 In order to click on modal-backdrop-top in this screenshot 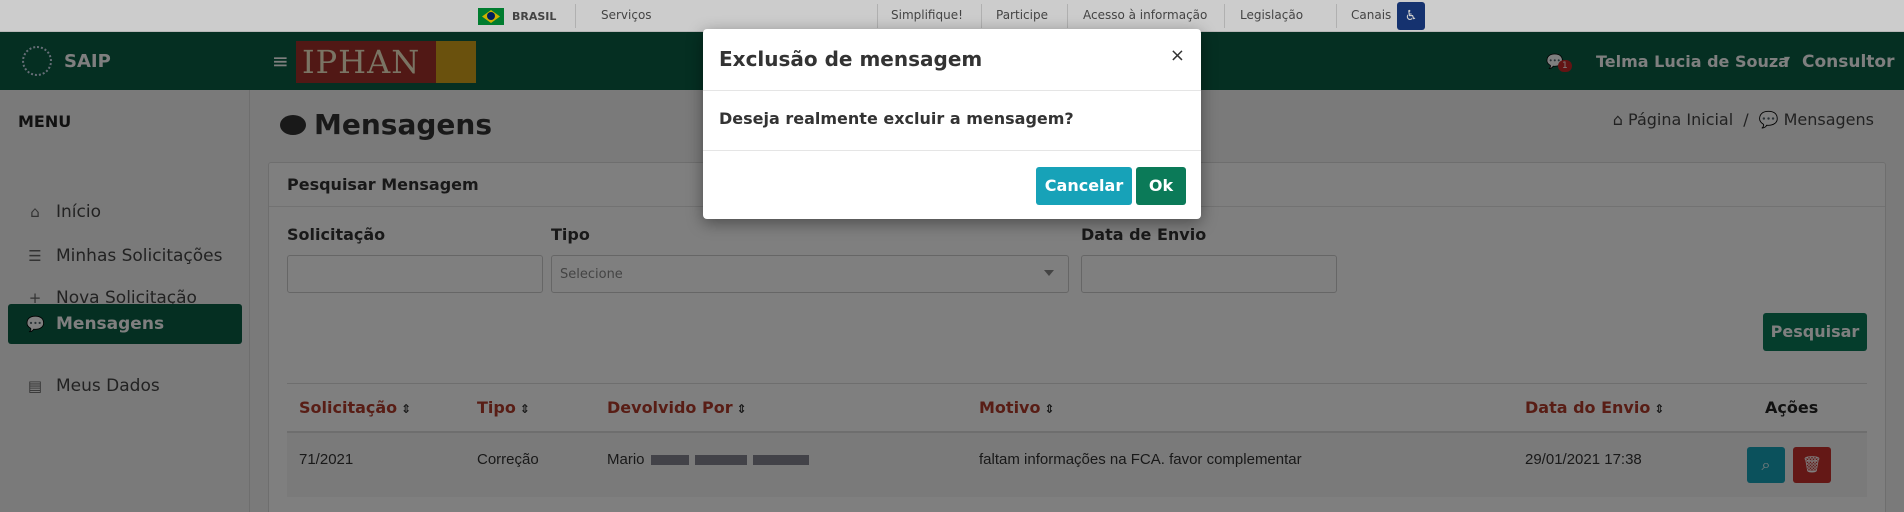, I will do `click(952, 16)`.